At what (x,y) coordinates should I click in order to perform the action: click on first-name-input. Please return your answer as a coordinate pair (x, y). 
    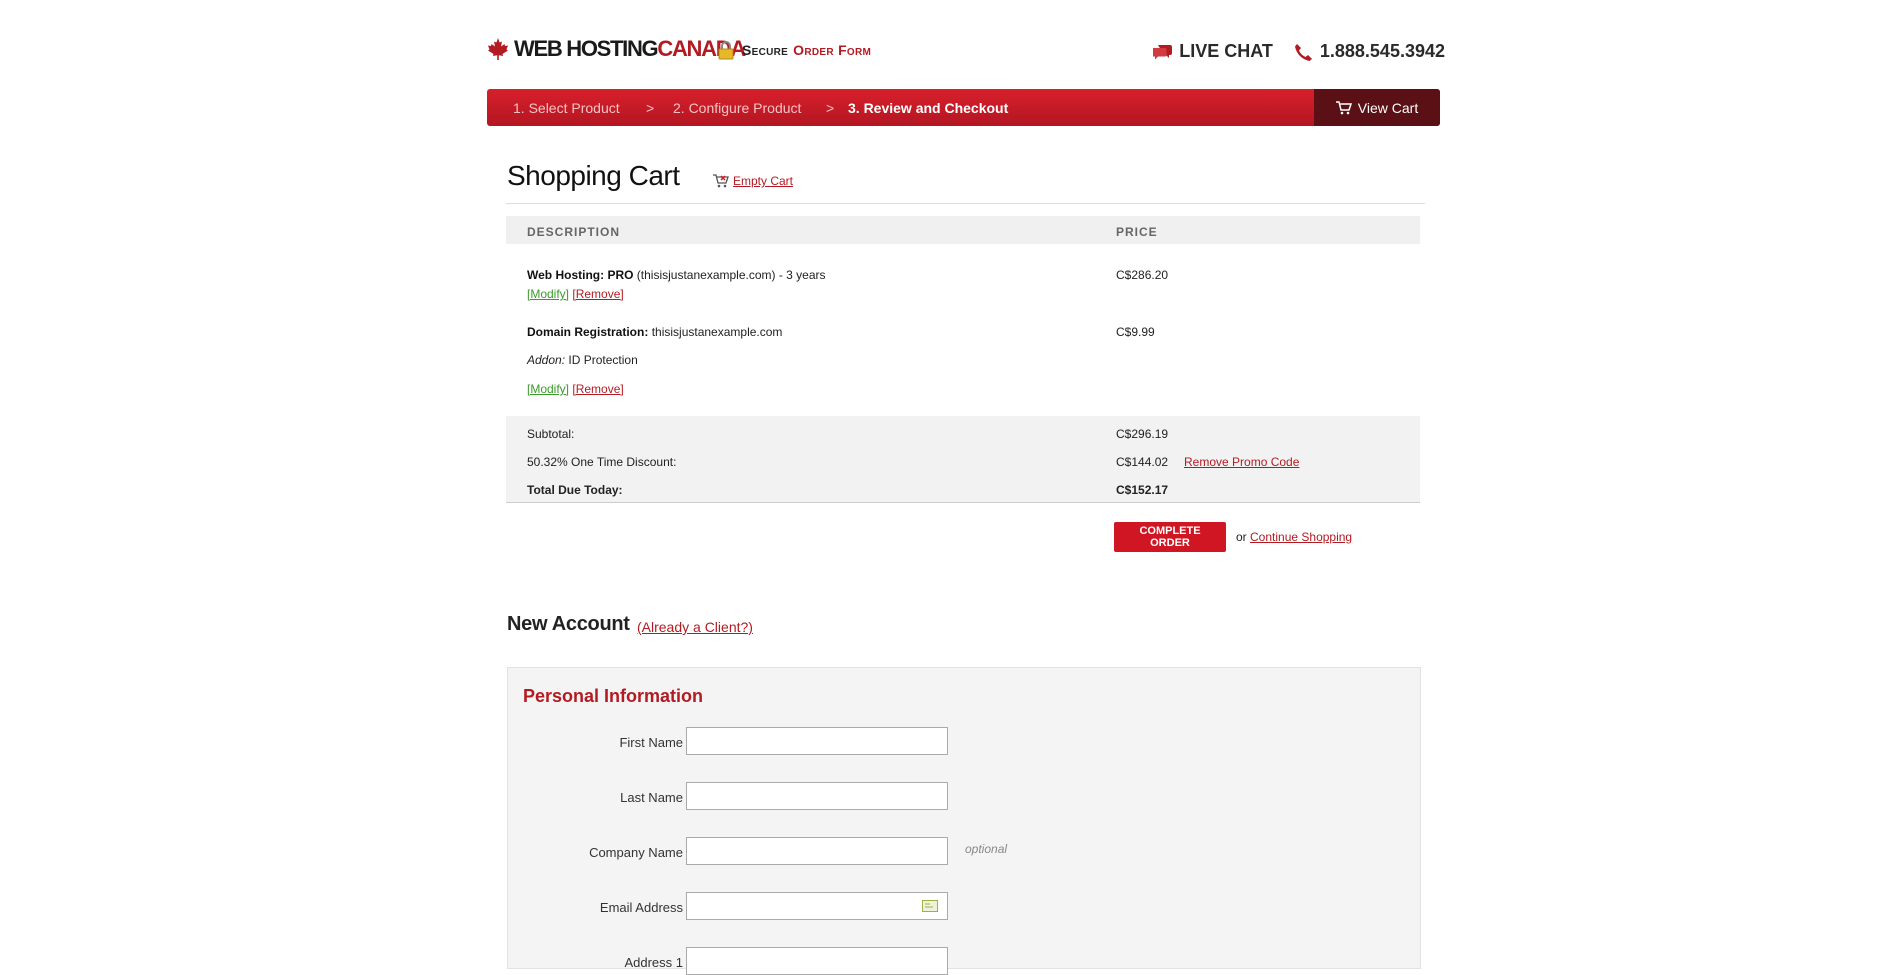
    Looking at the image, I should click on (817, 741).